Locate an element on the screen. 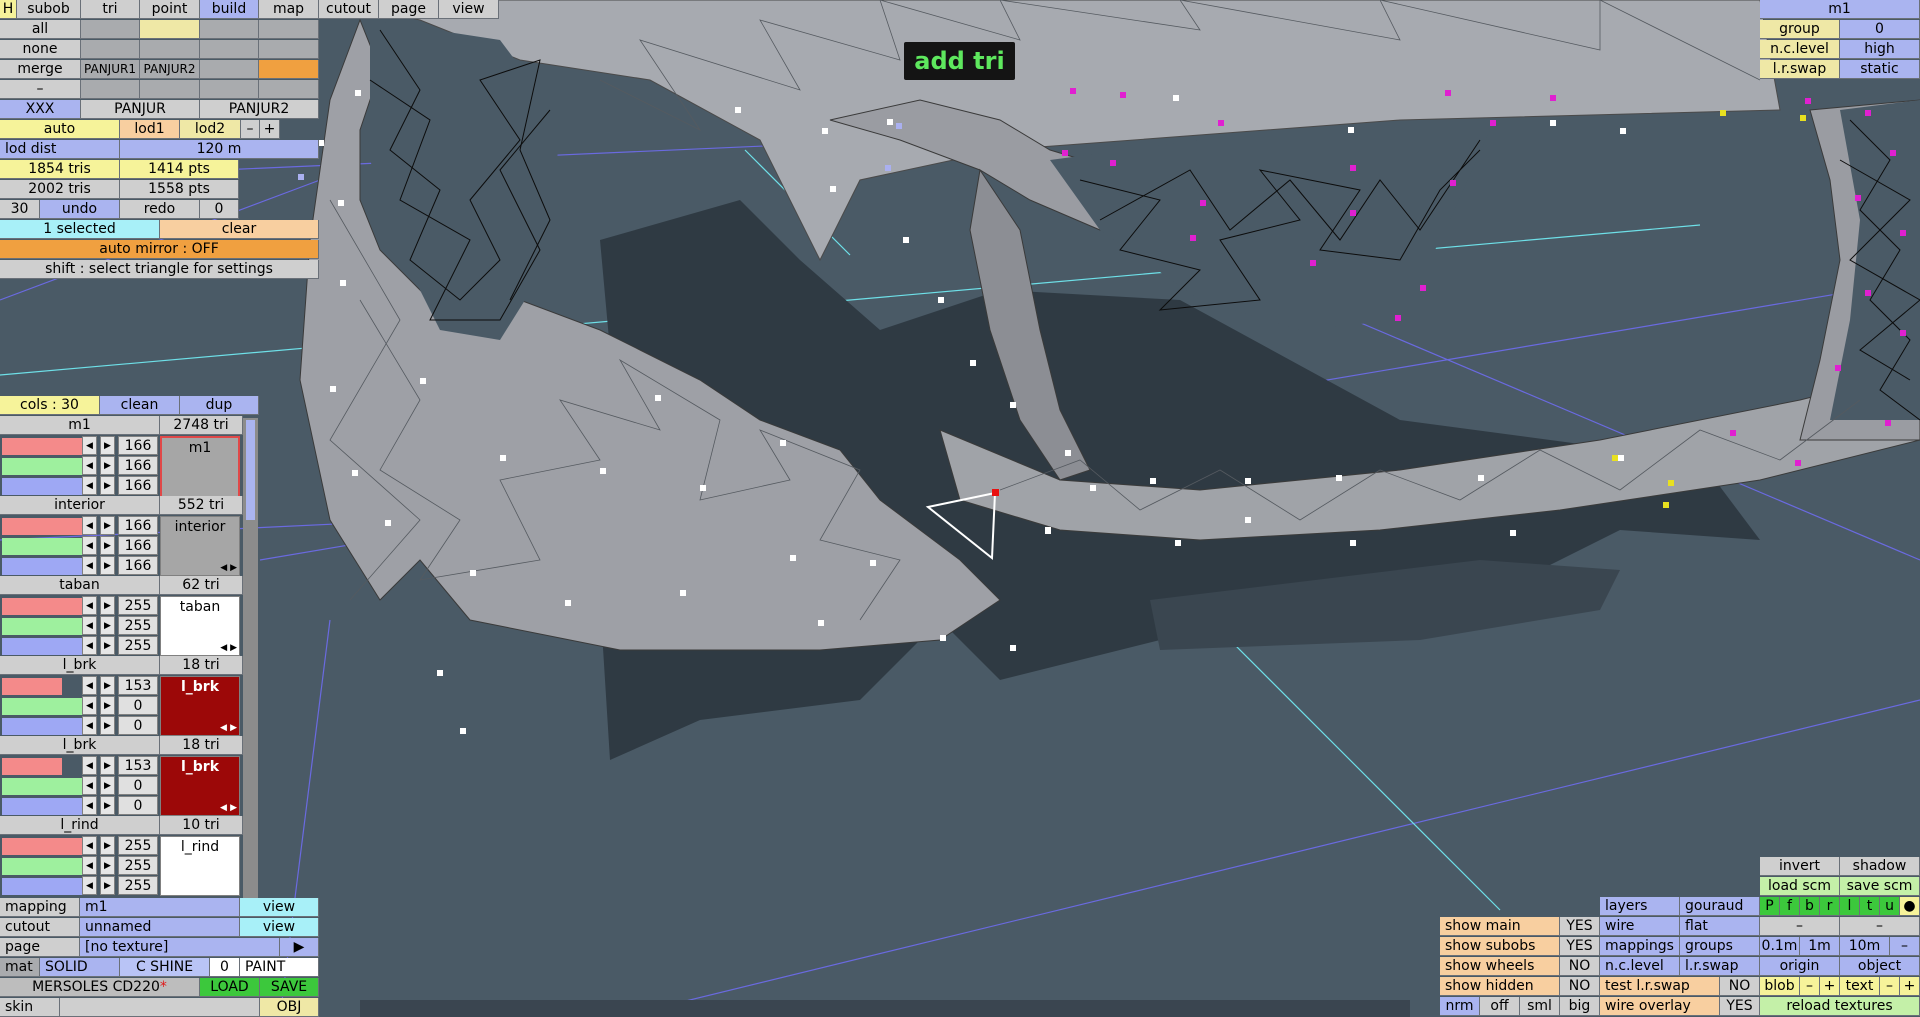 This screenshot has width=1920, height=1017. gouraud-button: gouraud is located at coordinates (1720, 906).